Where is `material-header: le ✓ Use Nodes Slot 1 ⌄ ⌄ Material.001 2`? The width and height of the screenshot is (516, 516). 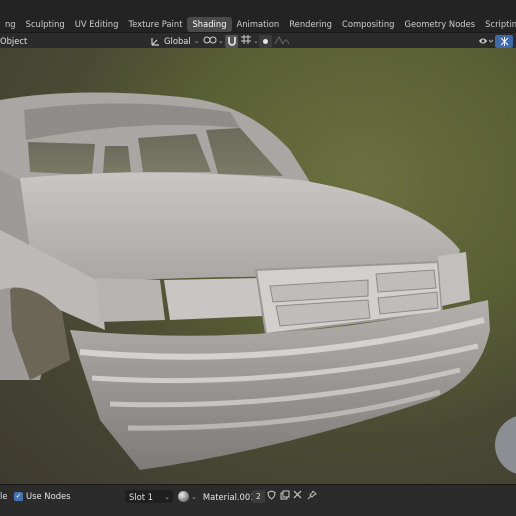 material-header: le ✓ Use Nodes Slot 1 ⌄ ⌄ Material.001 2 is located at coordinates (258, 500).